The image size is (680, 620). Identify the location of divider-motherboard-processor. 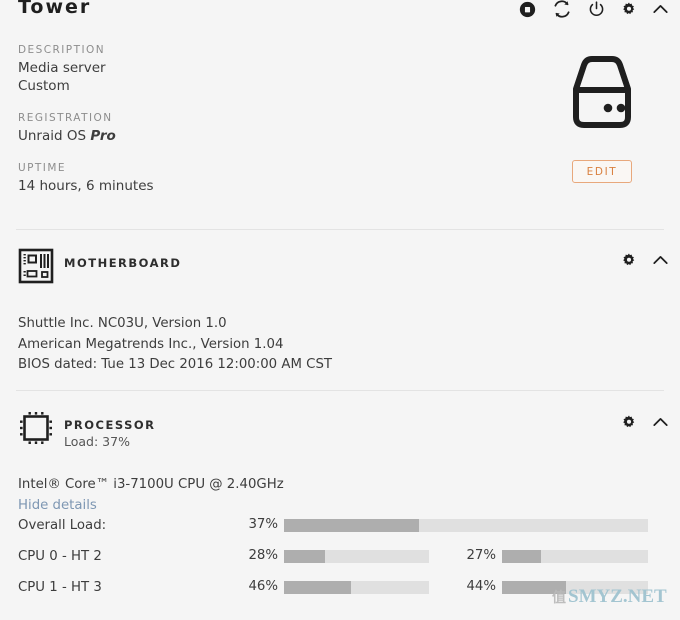
(340, 390).